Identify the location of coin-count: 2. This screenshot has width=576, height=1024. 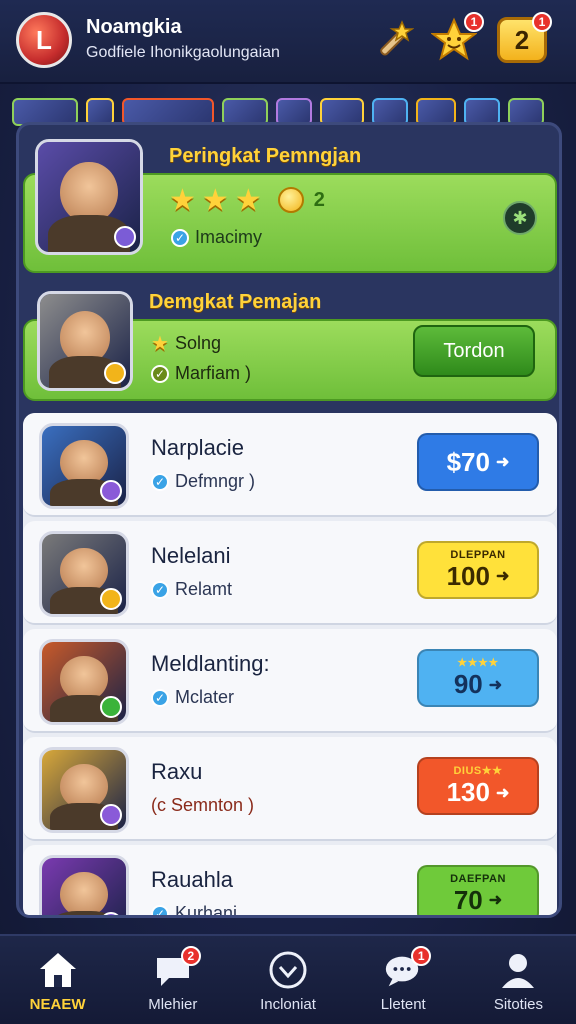
(319, 200).